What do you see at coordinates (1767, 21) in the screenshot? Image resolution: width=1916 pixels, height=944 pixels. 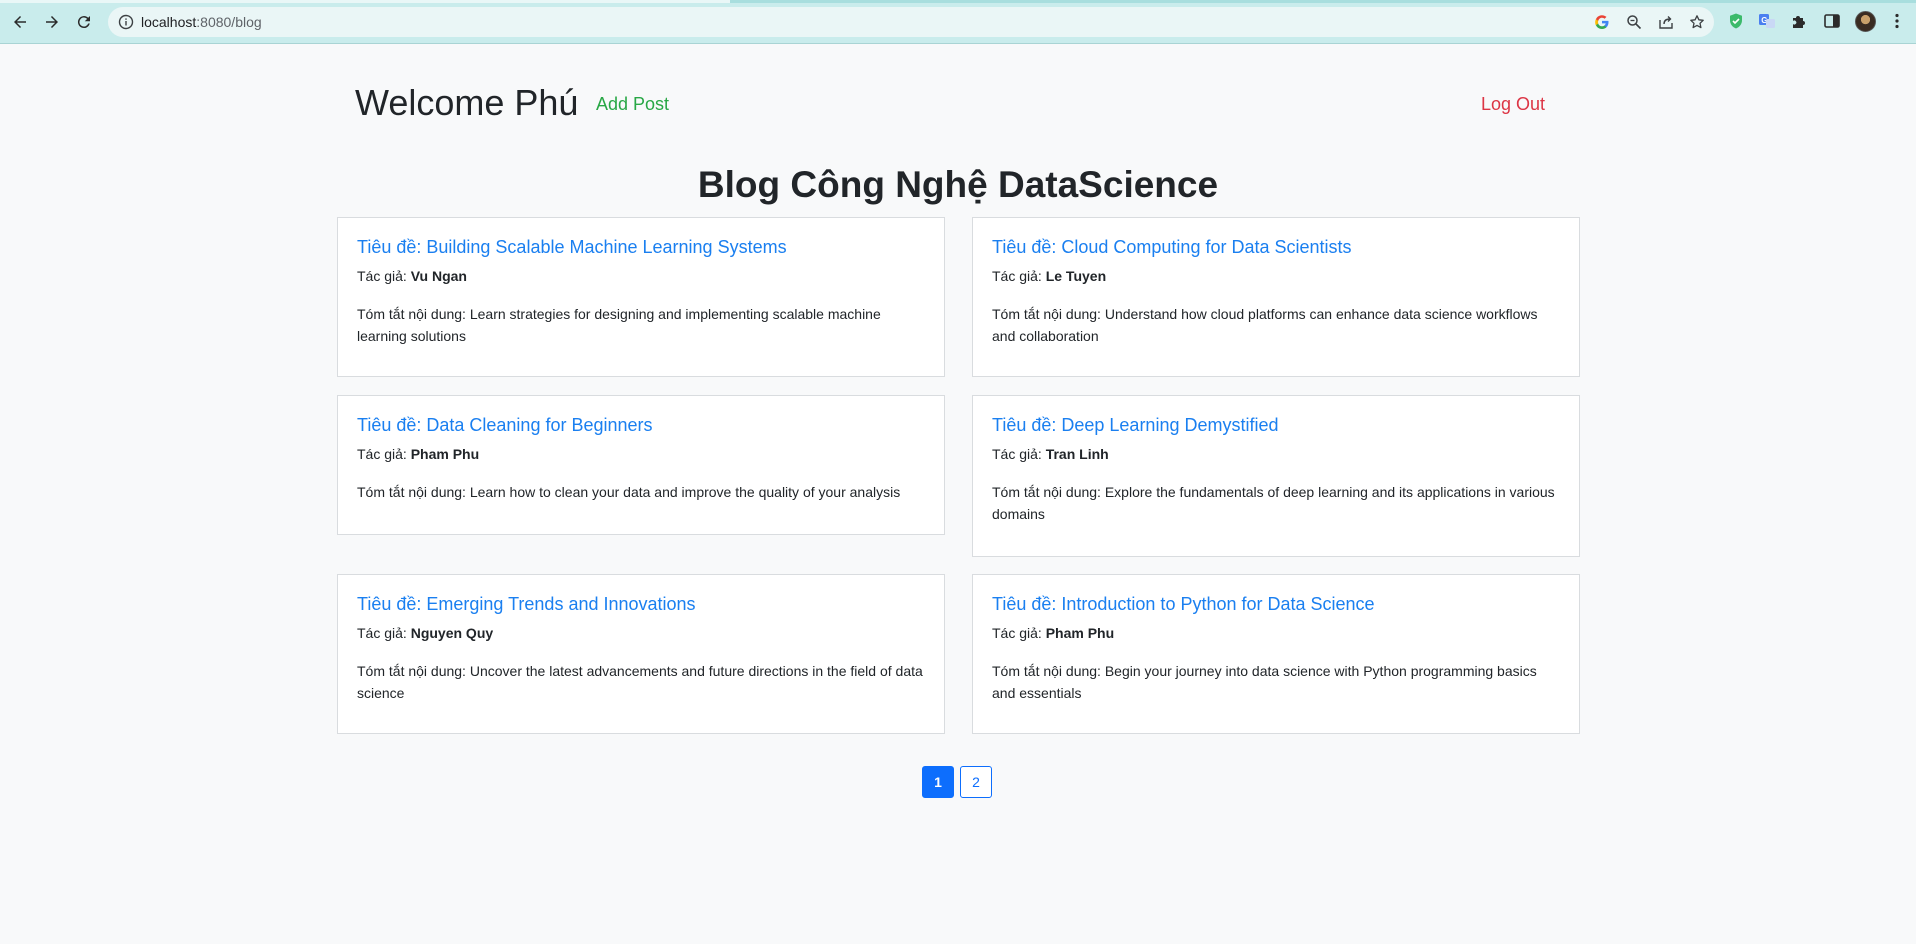 I see `translate-extension-icon: G` at bounding box center [1767, 21].